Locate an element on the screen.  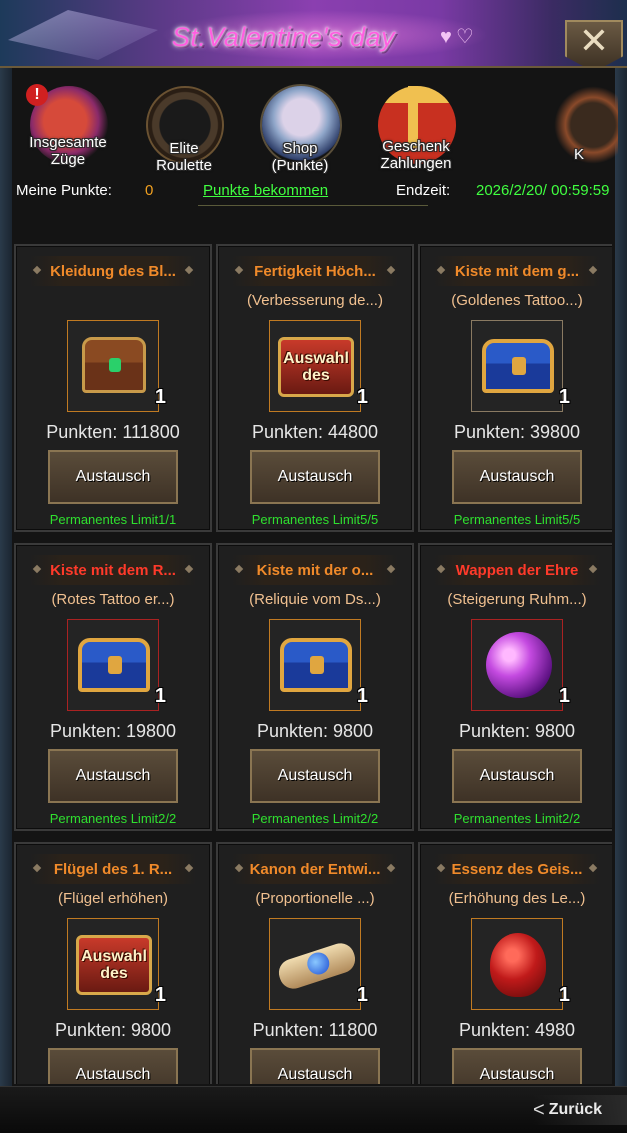
item-subtitle: (Reliquie vom Ds...) is located at coordinates (315, 599).